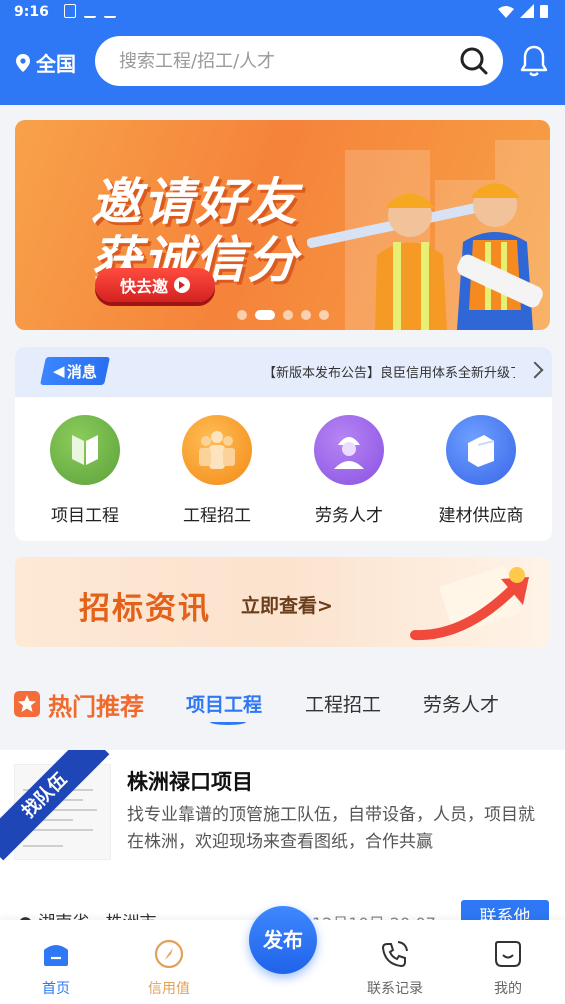 Image resolution: width=565 pixels, height=1004 pixels. I want to click on project-icon, so click(85, 450).